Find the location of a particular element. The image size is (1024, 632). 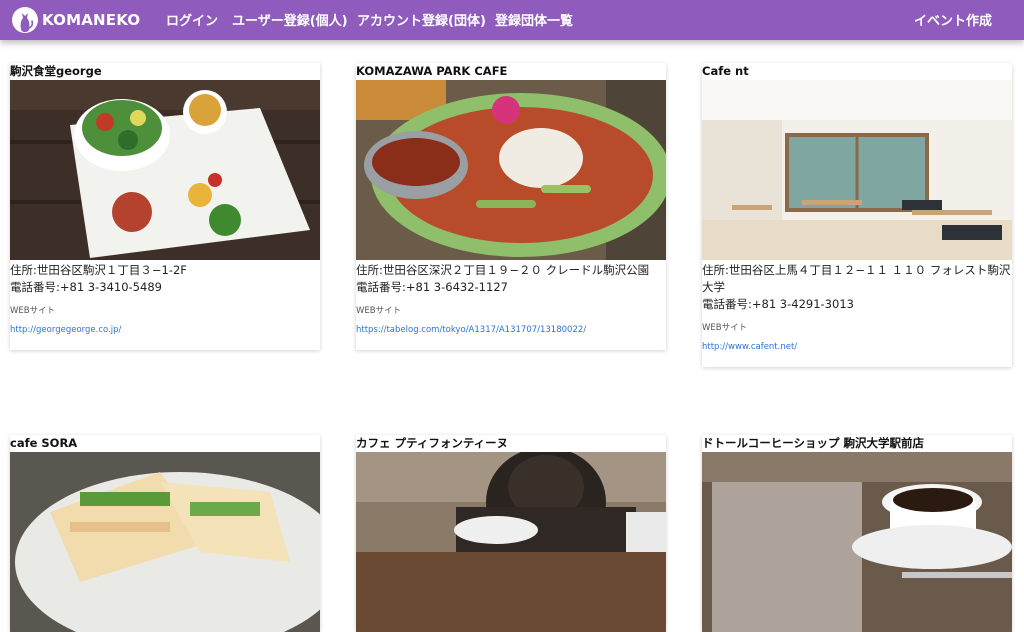

cafe-card: cafe SORA is located at coordinates (165, 533).